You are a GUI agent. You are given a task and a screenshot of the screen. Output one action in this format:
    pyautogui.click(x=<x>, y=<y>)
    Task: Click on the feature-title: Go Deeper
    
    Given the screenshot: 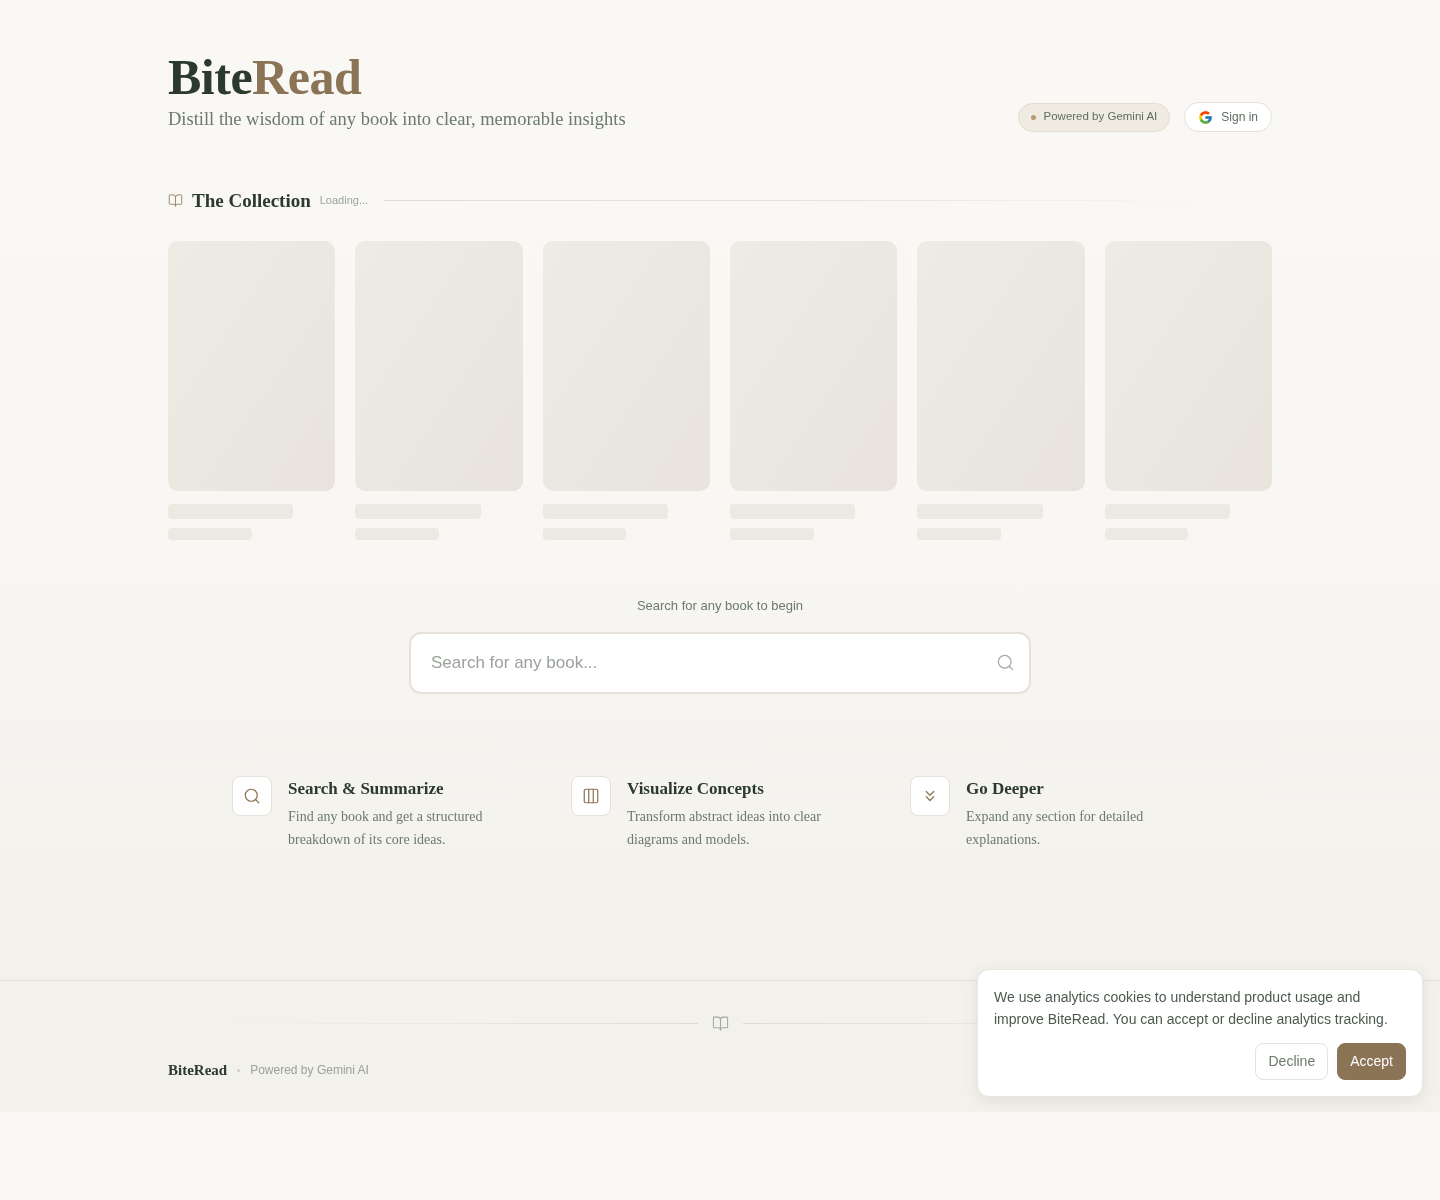 What is the action you would take?
    pyautogui.click(x=1005, y=789)
    